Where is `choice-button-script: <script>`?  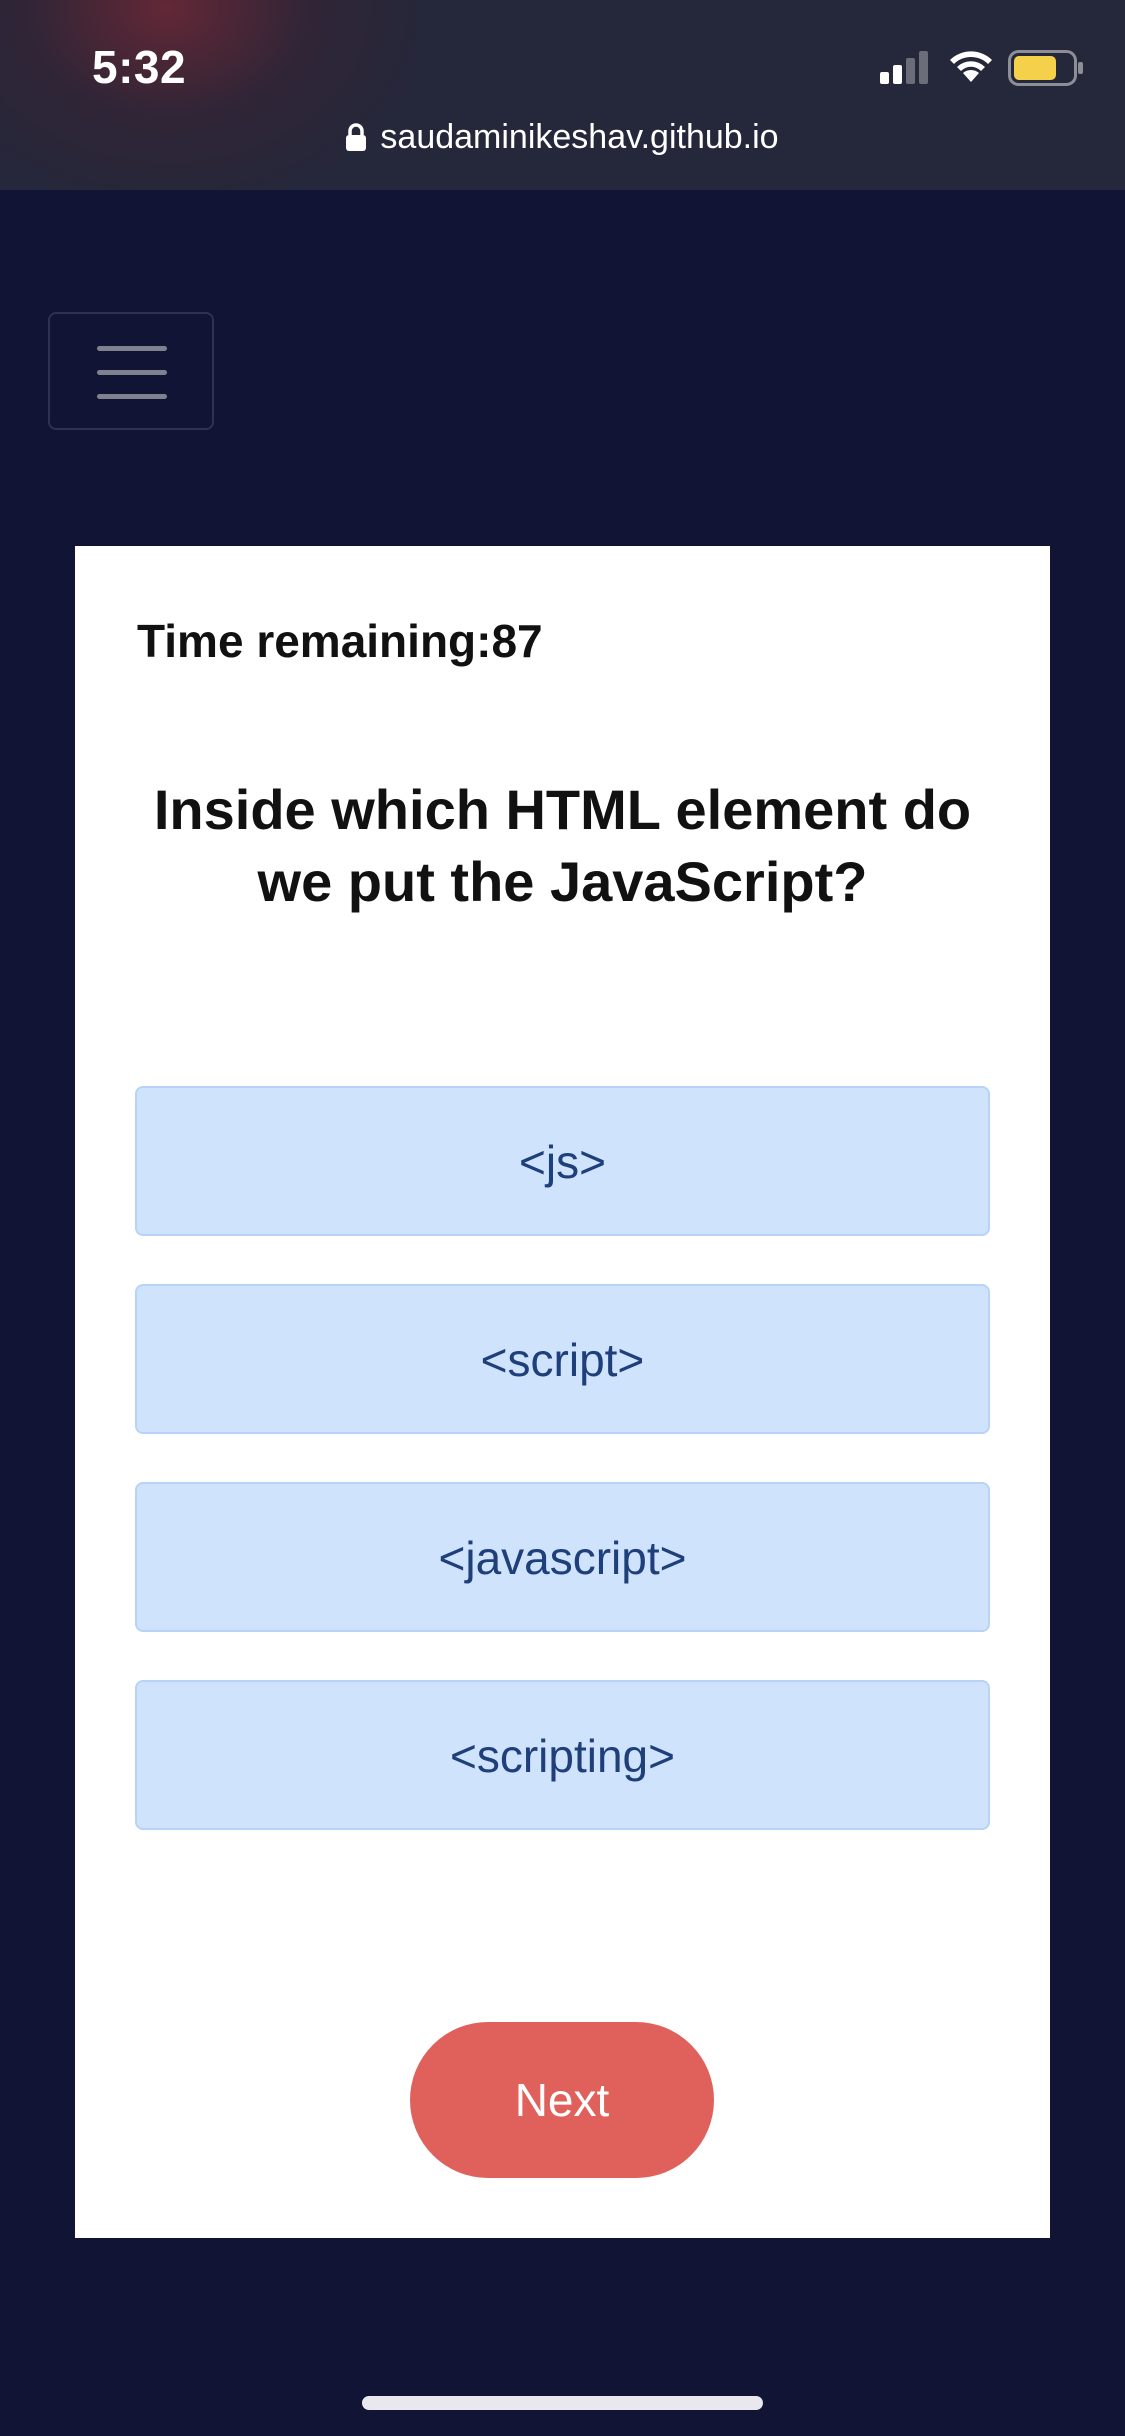
choice-button-script: <script> is located at coordinates (562, 1359).